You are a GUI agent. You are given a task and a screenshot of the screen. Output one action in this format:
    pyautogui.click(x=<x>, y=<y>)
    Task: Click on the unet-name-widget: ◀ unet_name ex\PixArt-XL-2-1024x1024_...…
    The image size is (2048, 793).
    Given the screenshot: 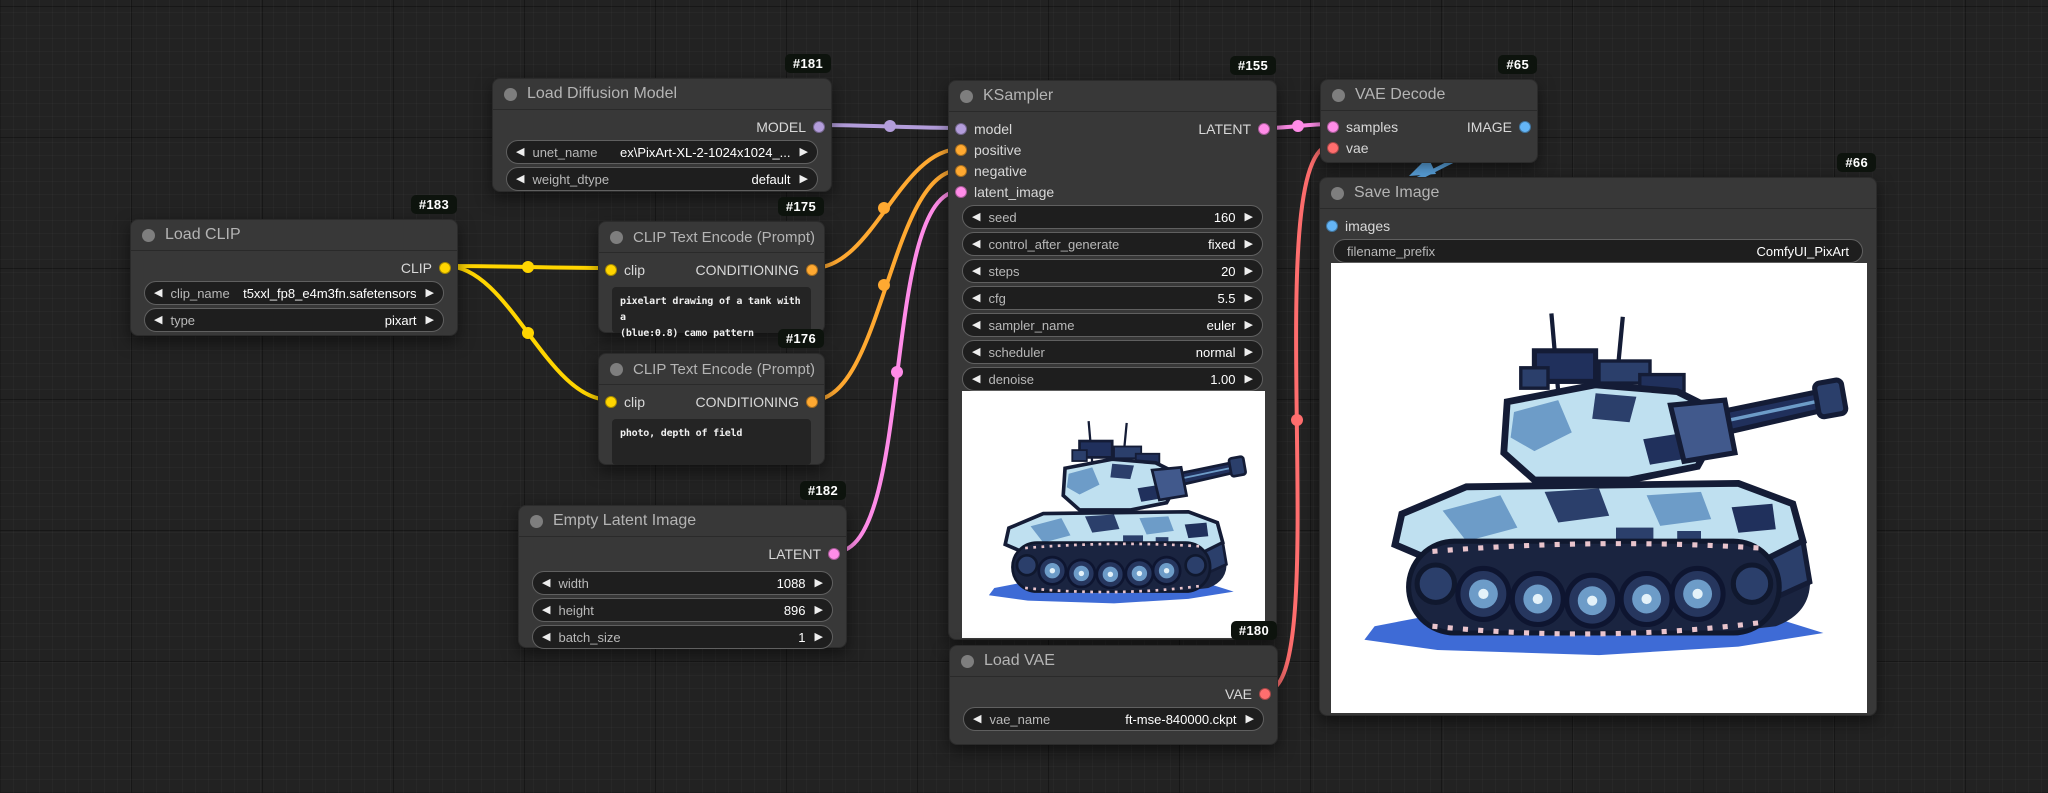 What is the action you would take?
    pyautogui.click(x=662, y=152)
    